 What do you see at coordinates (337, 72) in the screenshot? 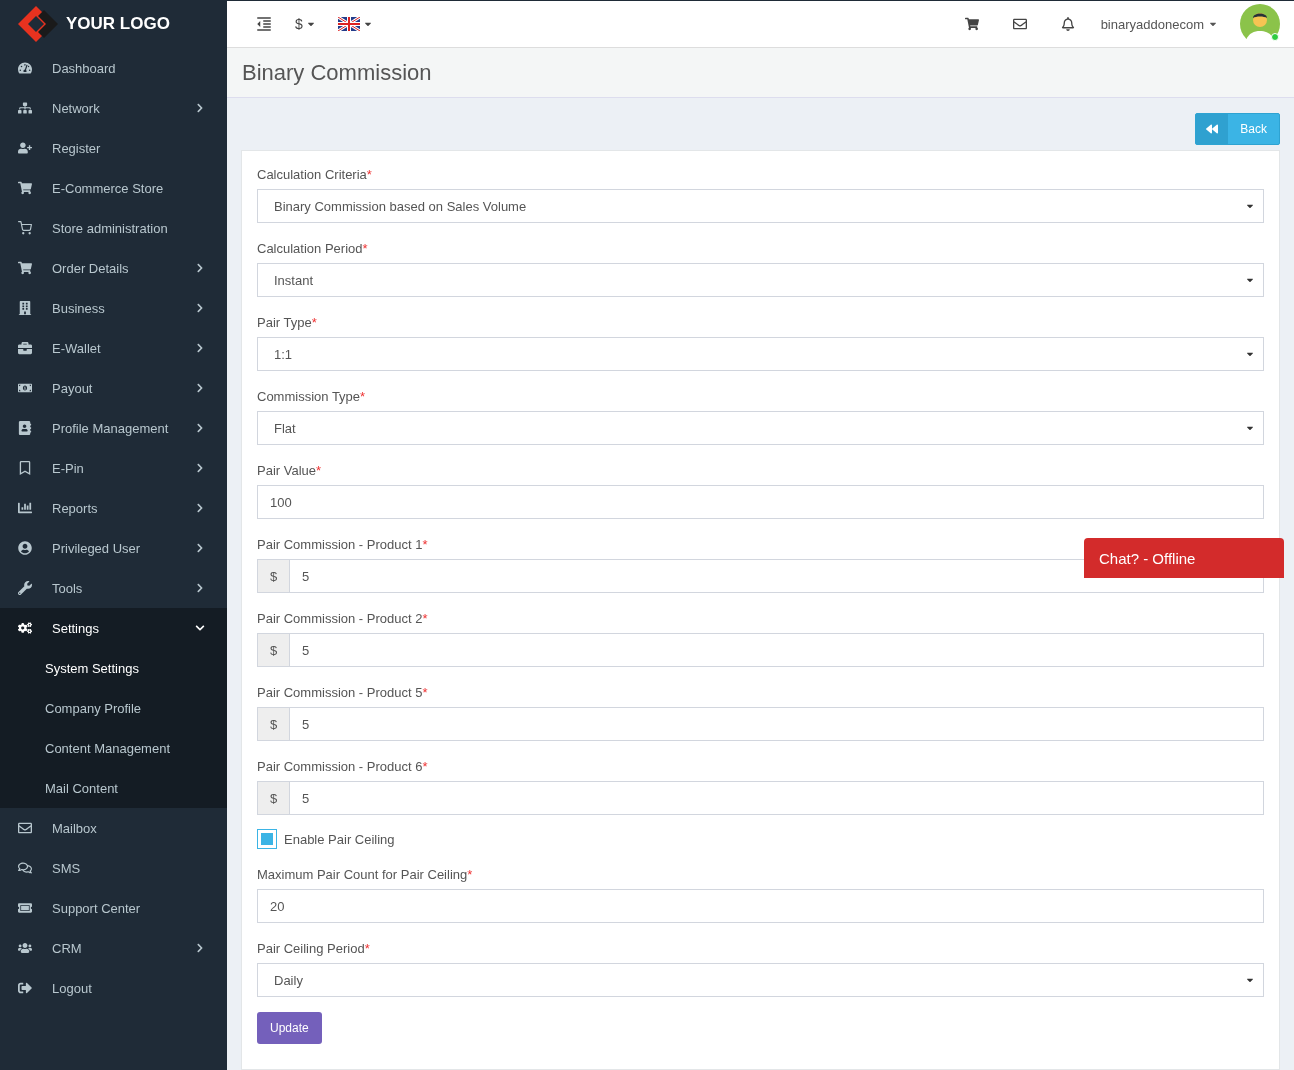
I see `page-title: Binary Commission` at bounding box center [337, 72].